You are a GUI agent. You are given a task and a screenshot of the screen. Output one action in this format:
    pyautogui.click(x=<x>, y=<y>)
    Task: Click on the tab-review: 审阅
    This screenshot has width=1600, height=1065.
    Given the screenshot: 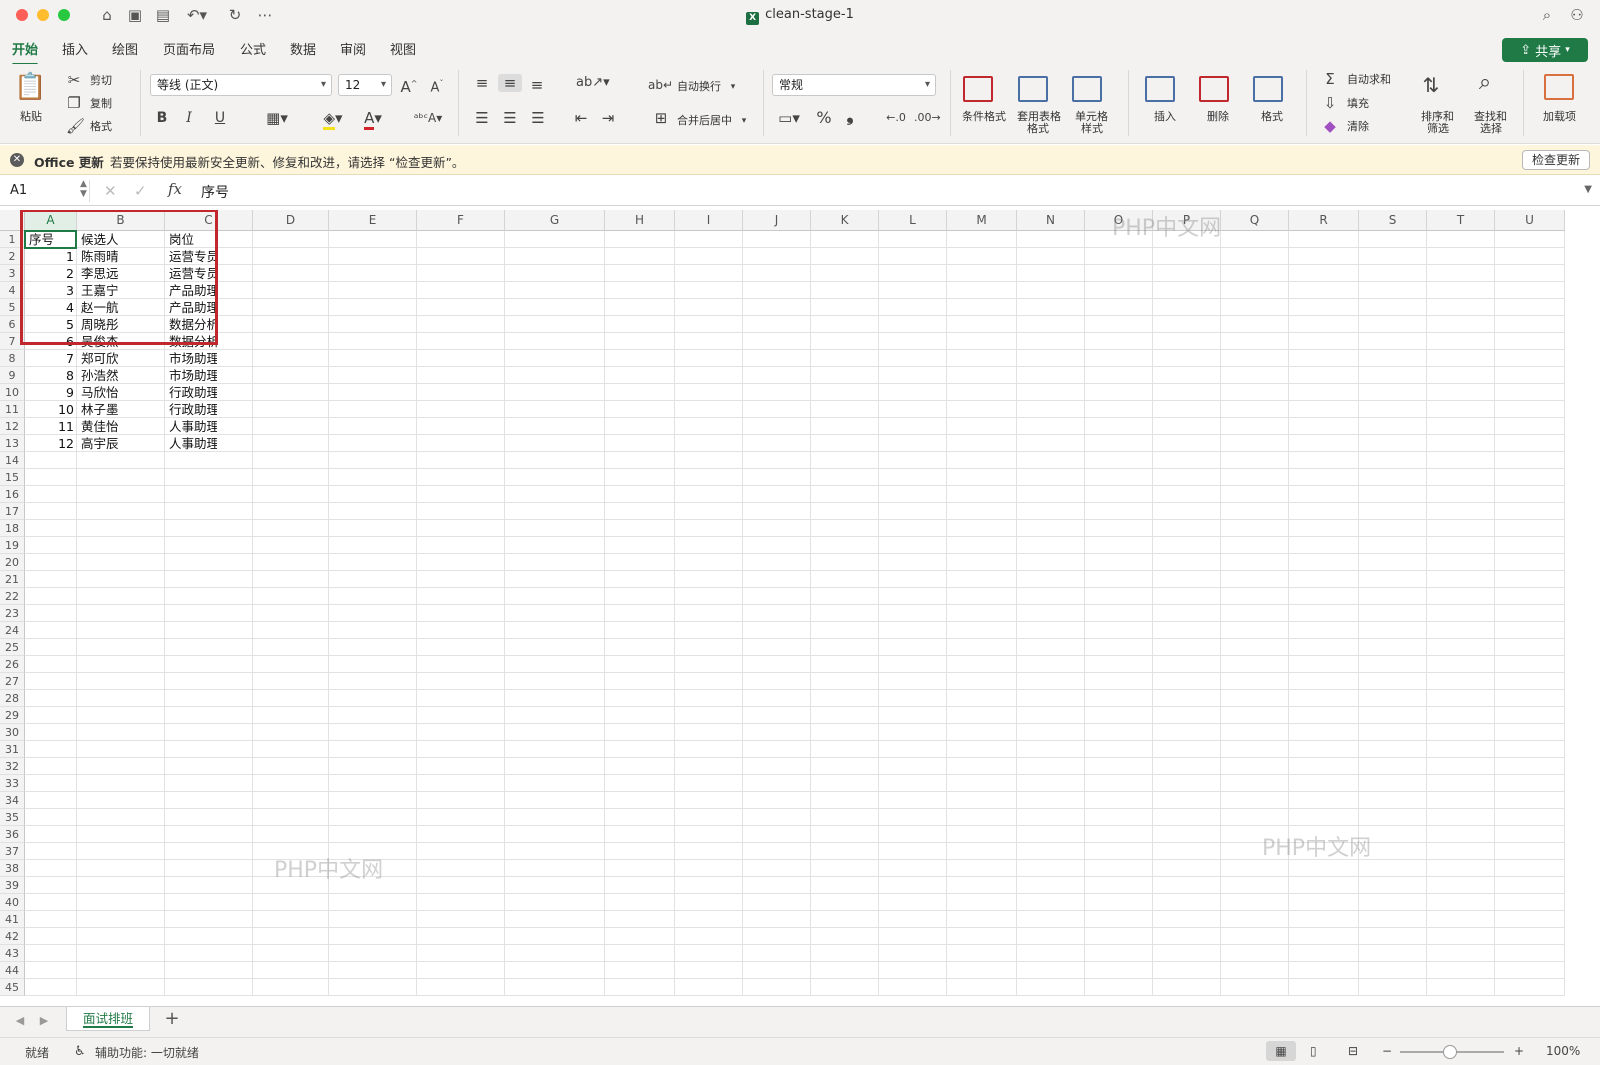 What is the action you would take?
    pyautogui.click(x=353, y=48)
    